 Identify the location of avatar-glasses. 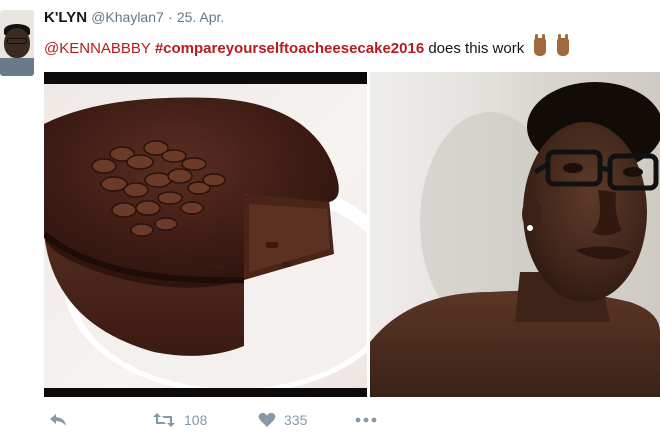
(17, 41).